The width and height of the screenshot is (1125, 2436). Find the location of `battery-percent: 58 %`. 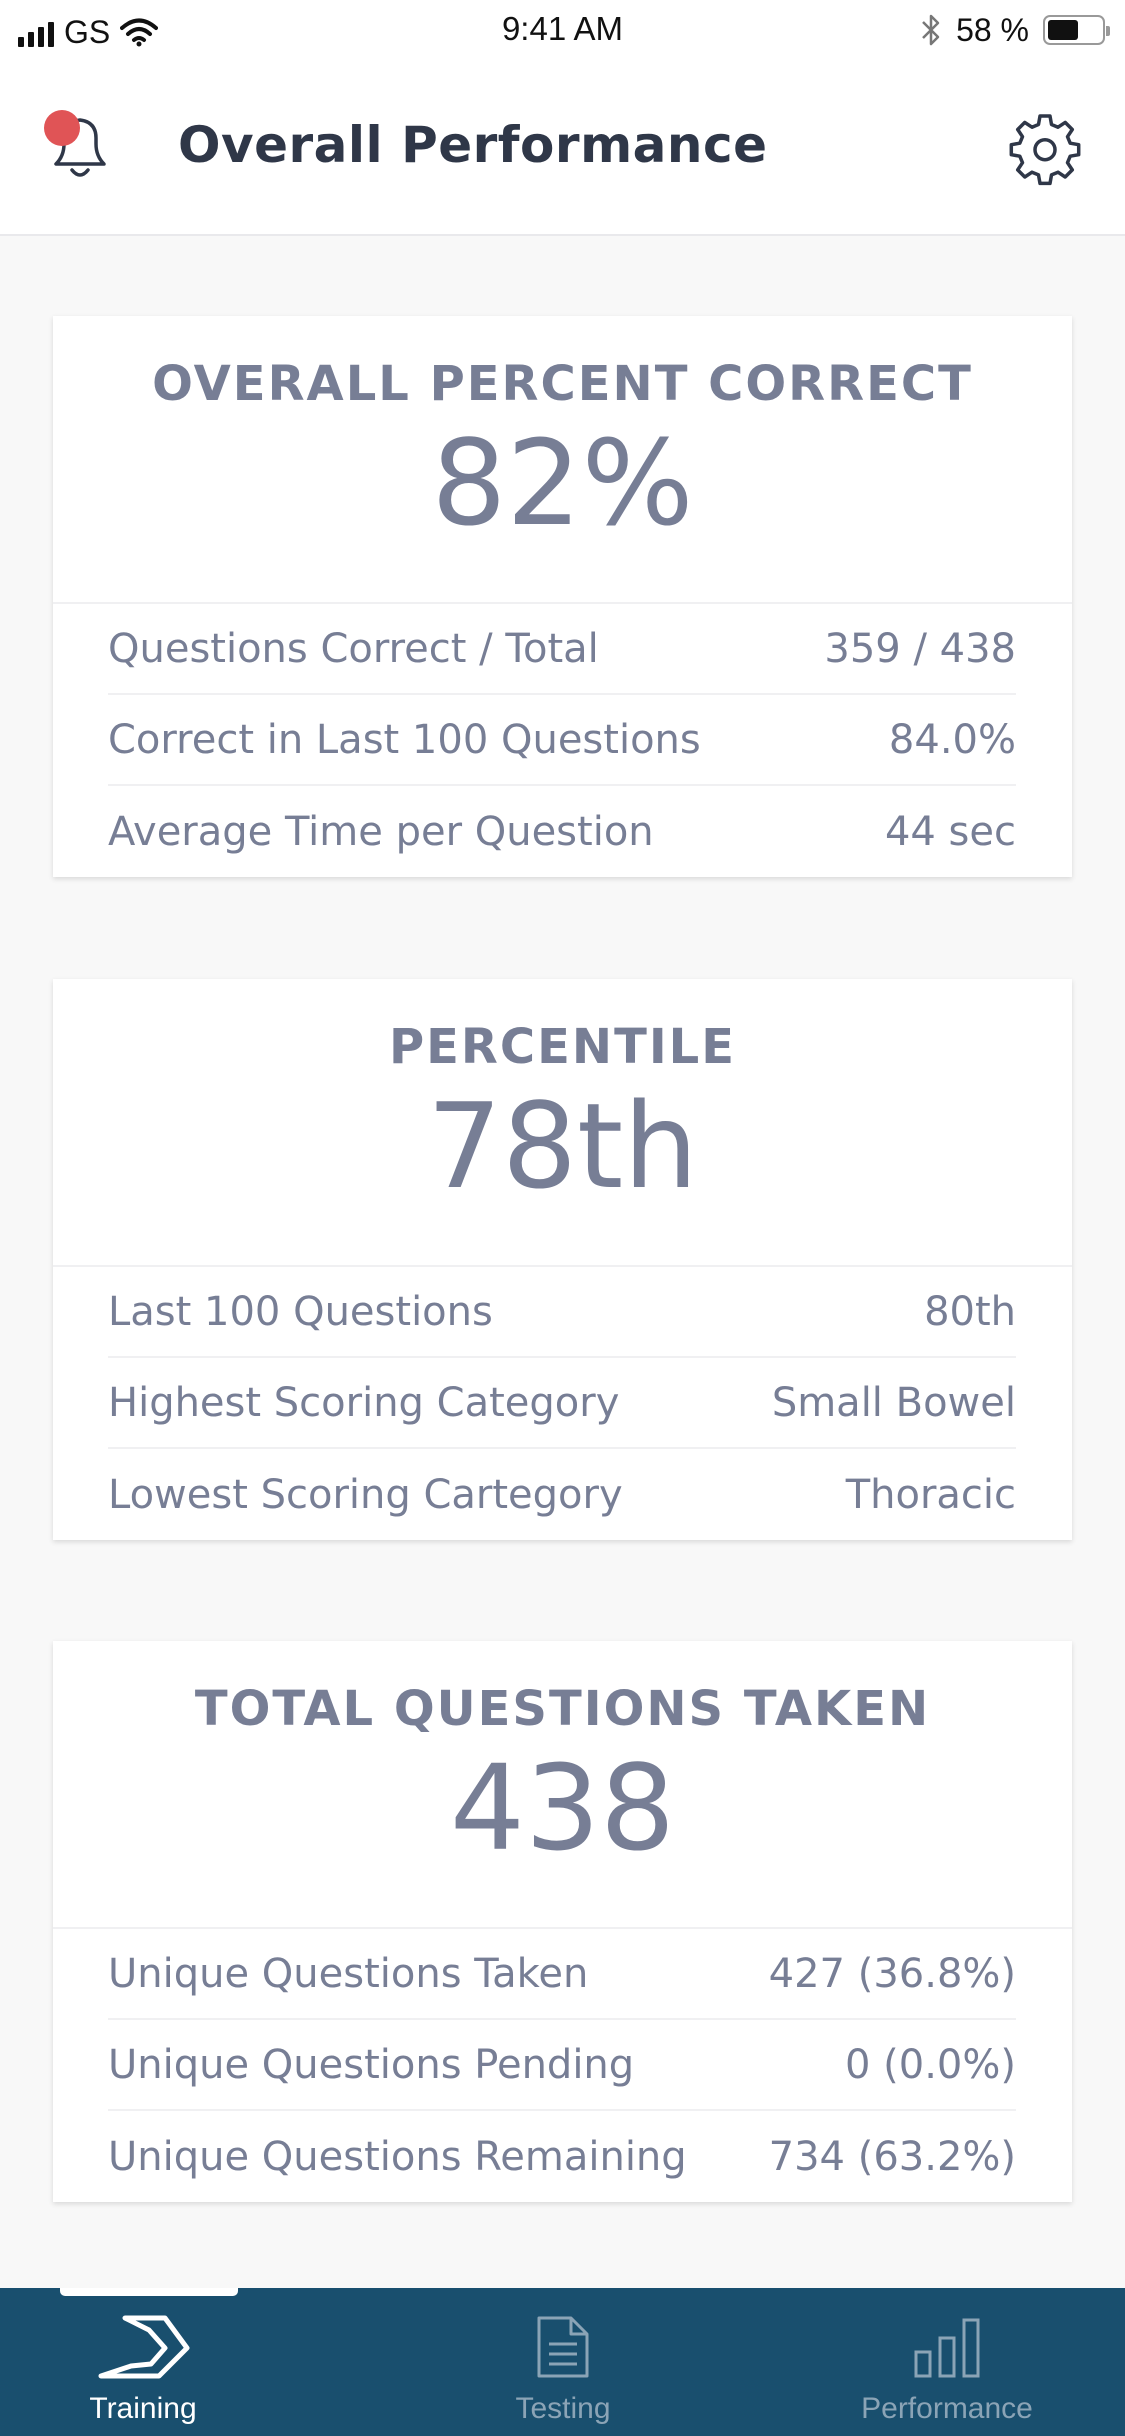

battery-percent: 58 % is located at coordinates (992, 29).